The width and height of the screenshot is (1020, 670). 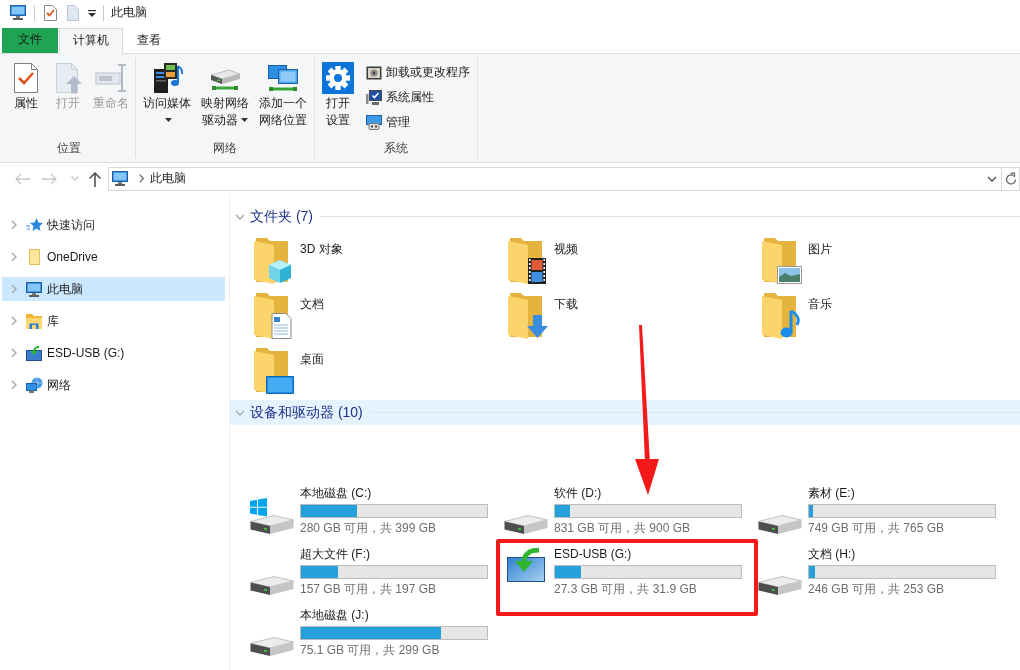 What do you see at coordinates (283, 99) in the screenshot?
I see `ribbon-button: 添加一个网络位置` at bounding box center [283, 99].